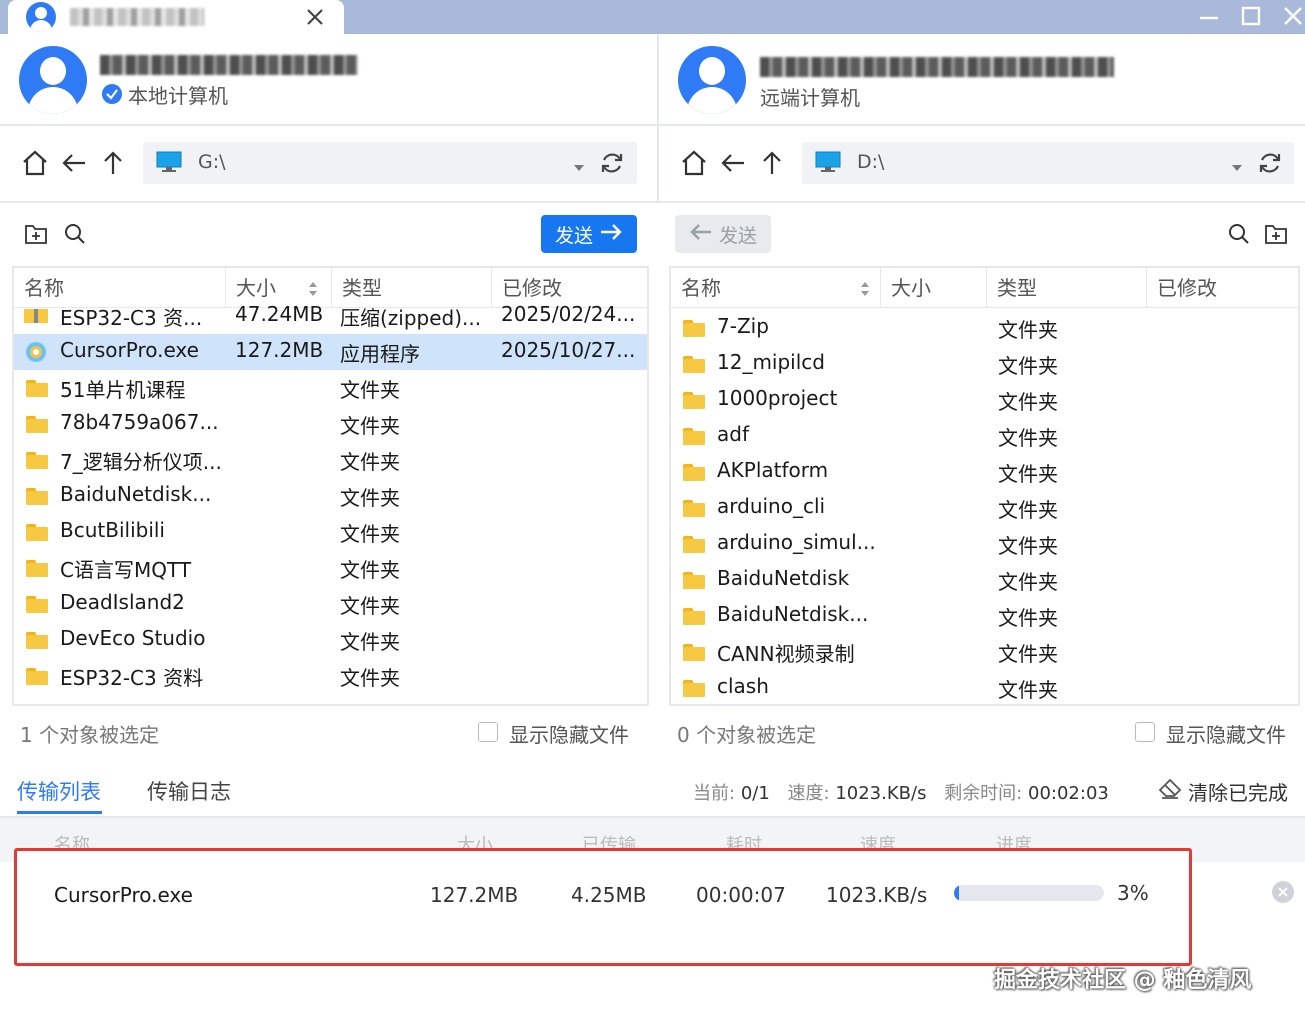  I want to click on file-row: ESP32-C3 资料 文件夹, so click(330, 676).